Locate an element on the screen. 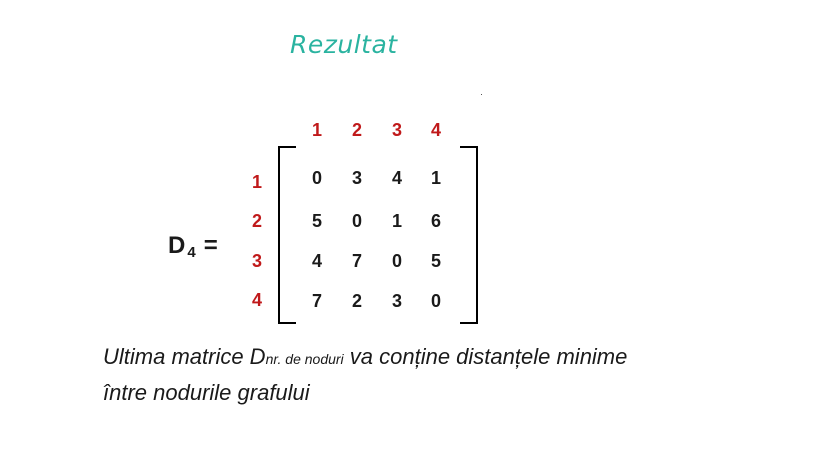 The height and width of the screenshot is (457, 819). row-header: 4 is located at coordinates (256, 300).